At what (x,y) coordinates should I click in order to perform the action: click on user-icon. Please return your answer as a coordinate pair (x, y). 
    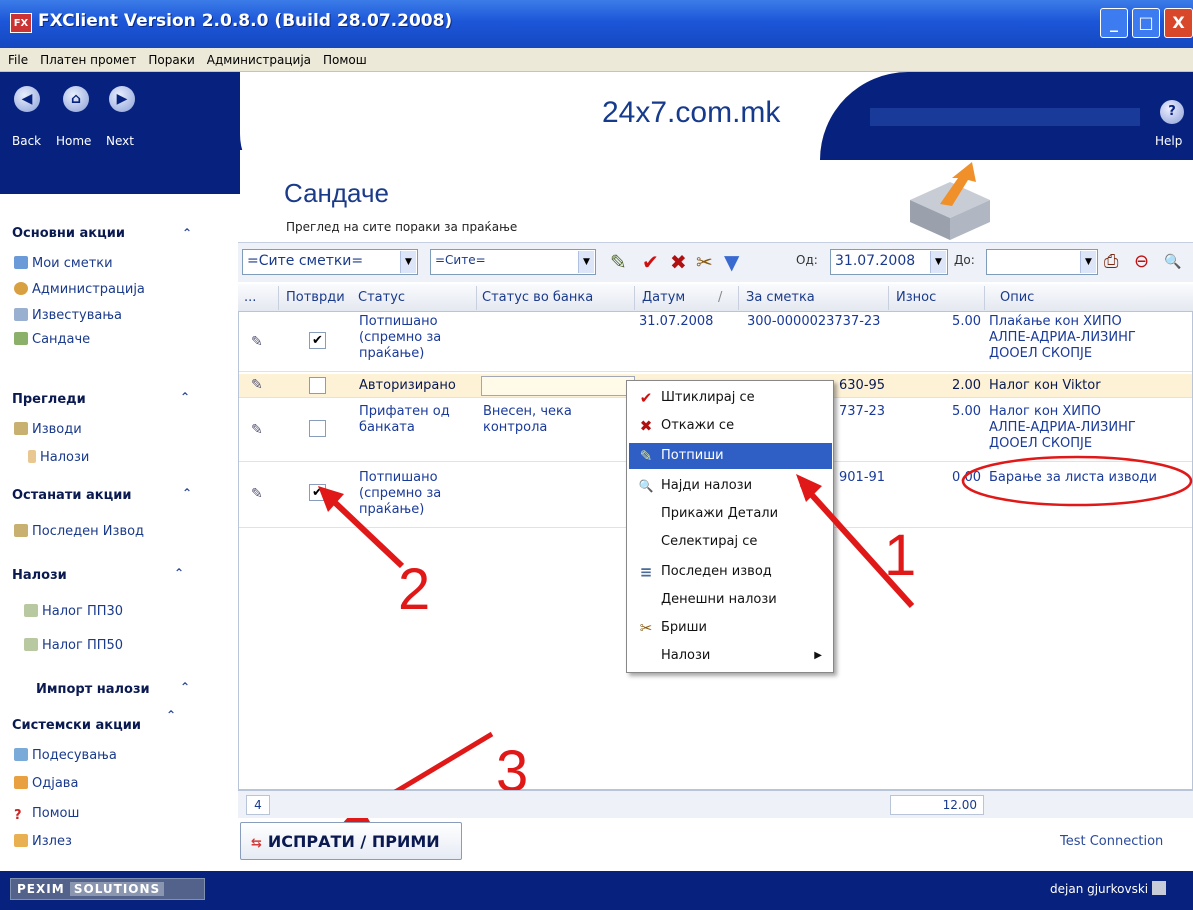
    Looking at the image, I should click on (1158, 888).